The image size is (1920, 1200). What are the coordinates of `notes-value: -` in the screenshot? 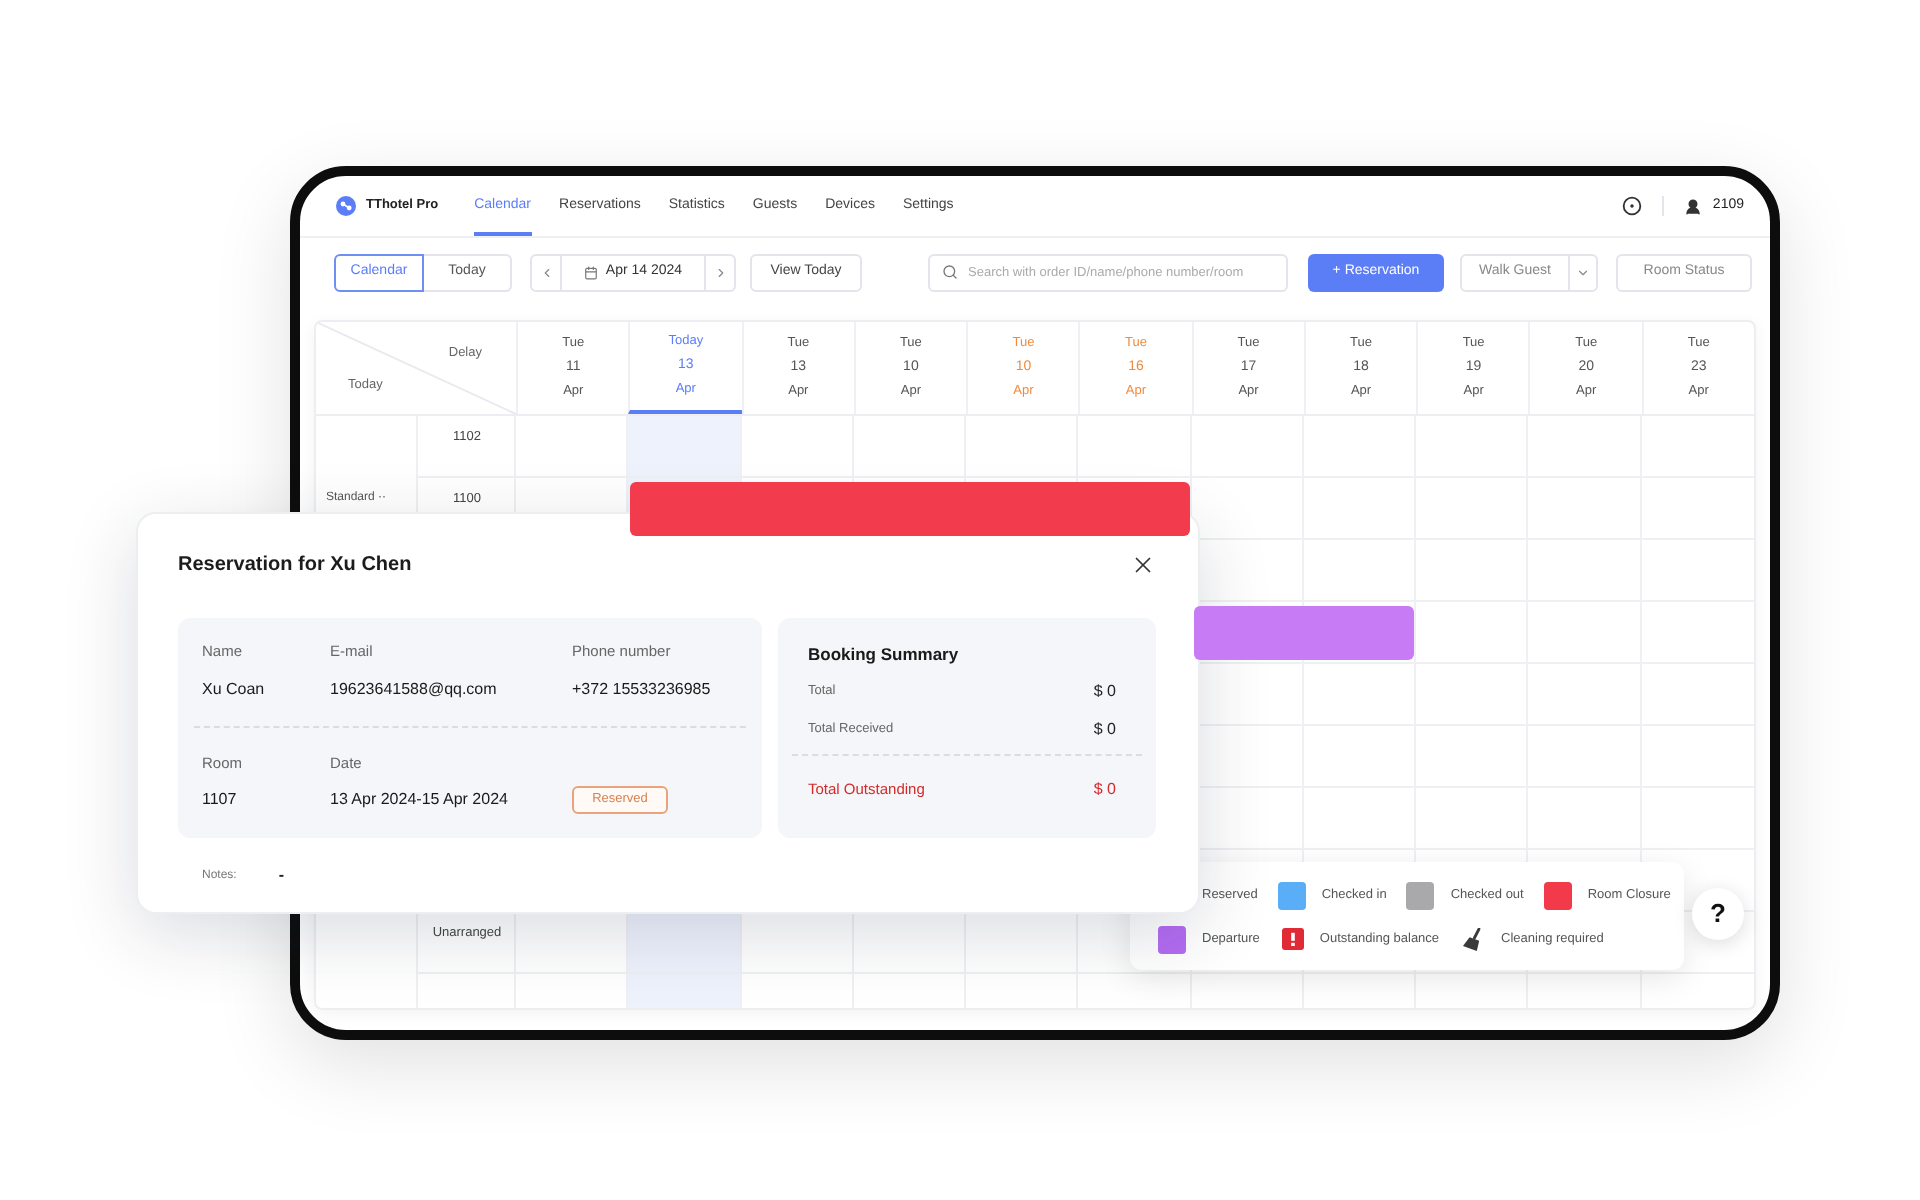 It's located at (281, 876).